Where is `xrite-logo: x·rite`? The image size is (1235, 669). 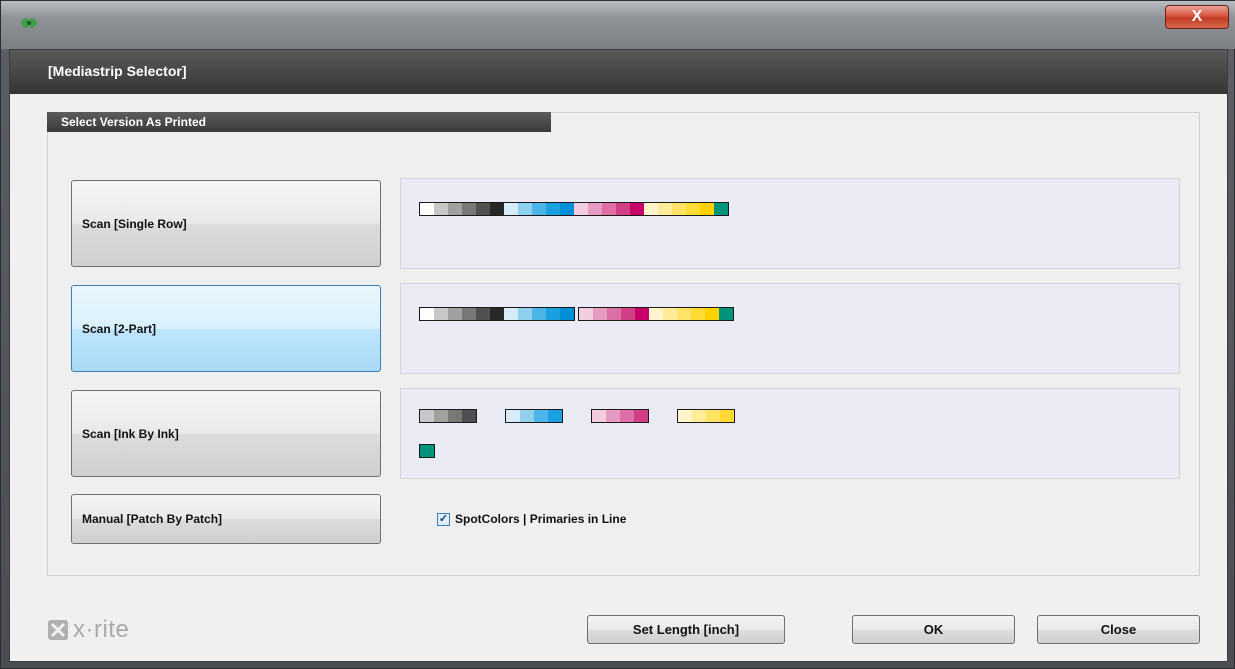
xrite-logo: x·rite is located at coordinates (88, 630).